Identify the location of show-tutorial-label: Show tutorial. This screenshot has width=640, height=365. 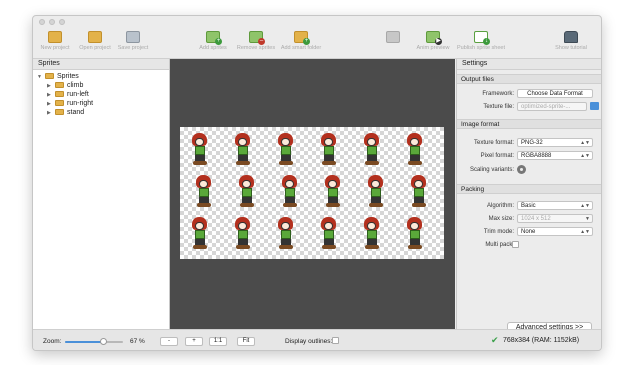
(571, 48).